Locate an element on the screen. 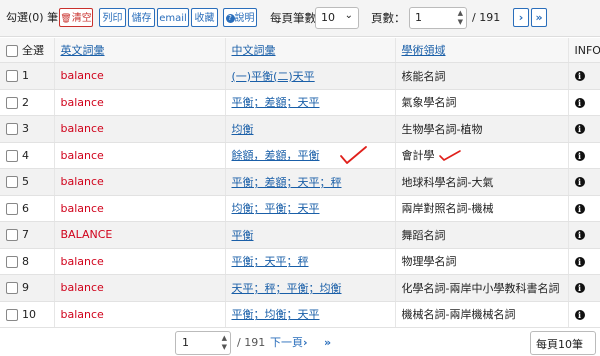  field-label: 核能名詞 is located at coordinates (423, 76).